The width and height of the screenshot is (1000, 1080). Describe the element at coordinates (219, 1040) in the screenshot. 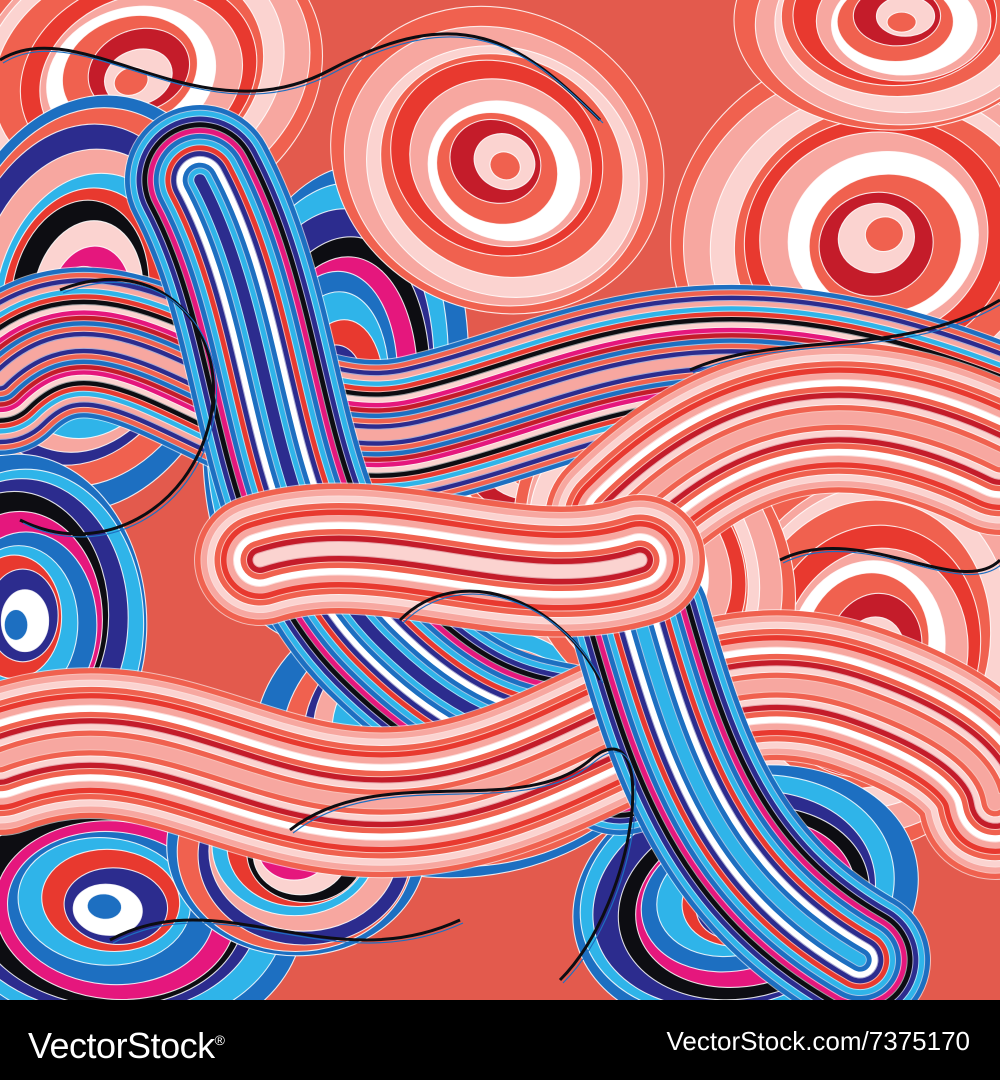

I see `registered-mark: ®` at that location.